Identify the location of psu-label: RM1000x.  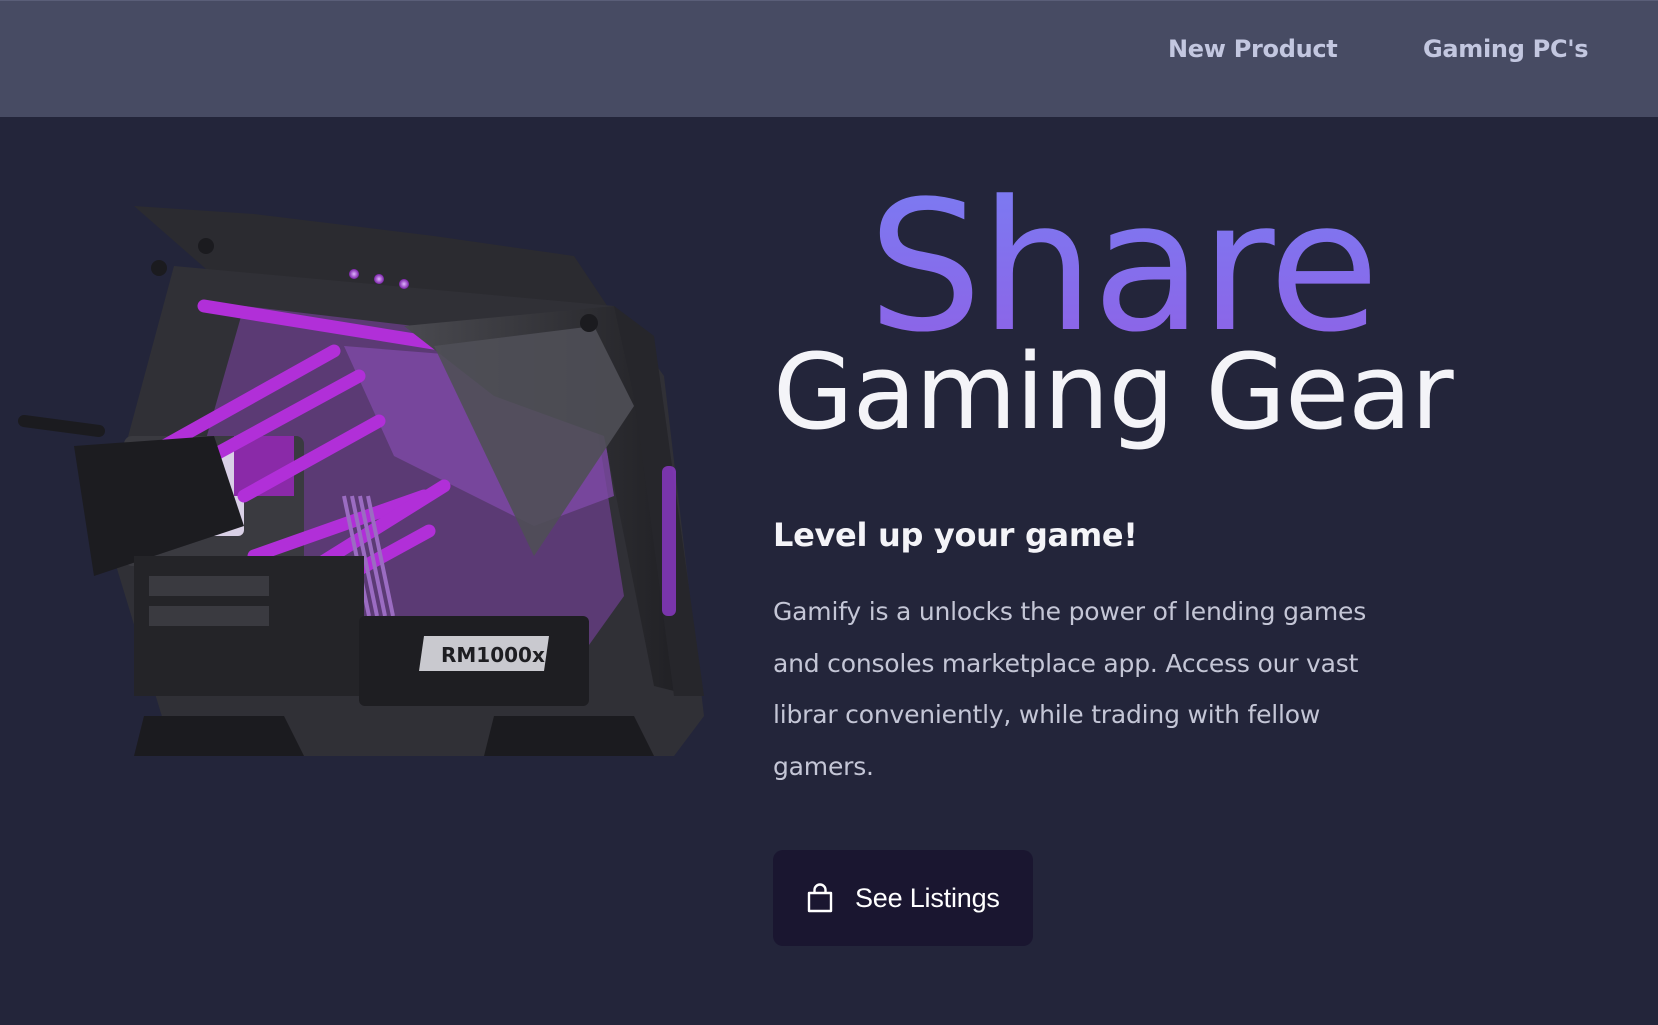
(493, 655).